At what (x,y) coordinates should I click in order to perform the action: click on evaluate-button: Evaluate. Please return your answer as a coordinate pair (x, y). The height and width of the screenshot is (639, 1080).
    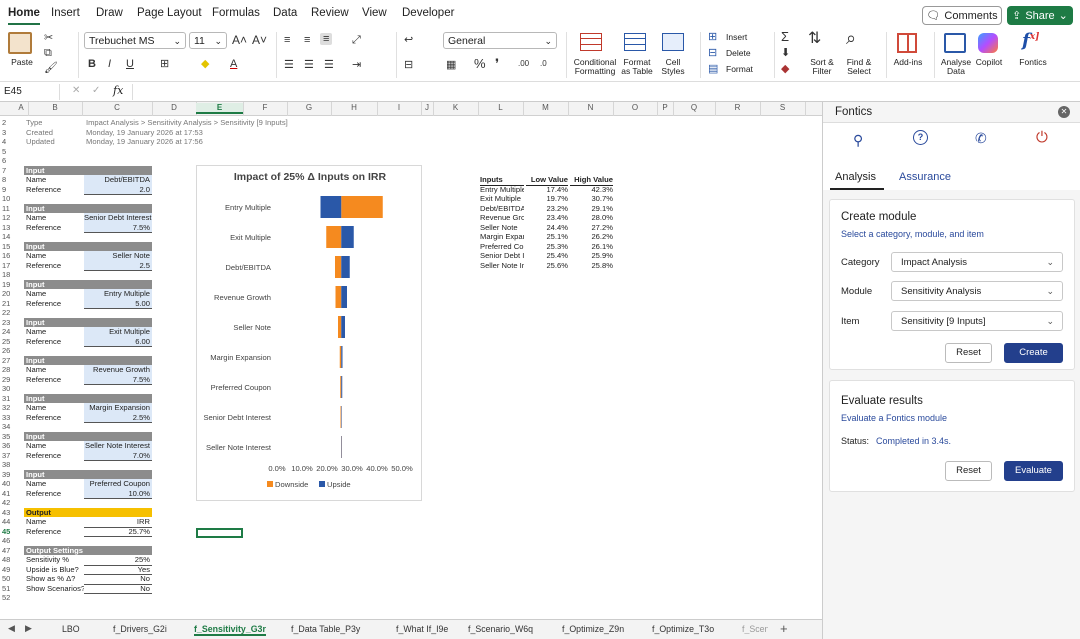
    Looking at the image, I should click on (1033, 471).